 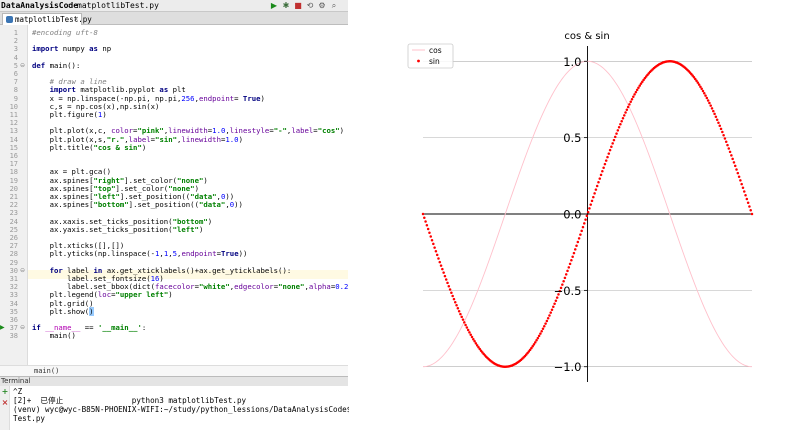 I want to click on stop-icon: ■, so click(x=298, y=6).